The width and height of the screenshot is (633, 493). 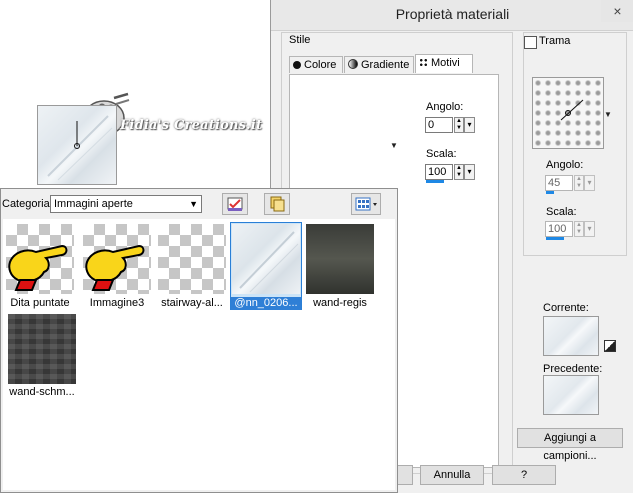 I want to click on thumbnail-stairway, so click(x=192, y=259).